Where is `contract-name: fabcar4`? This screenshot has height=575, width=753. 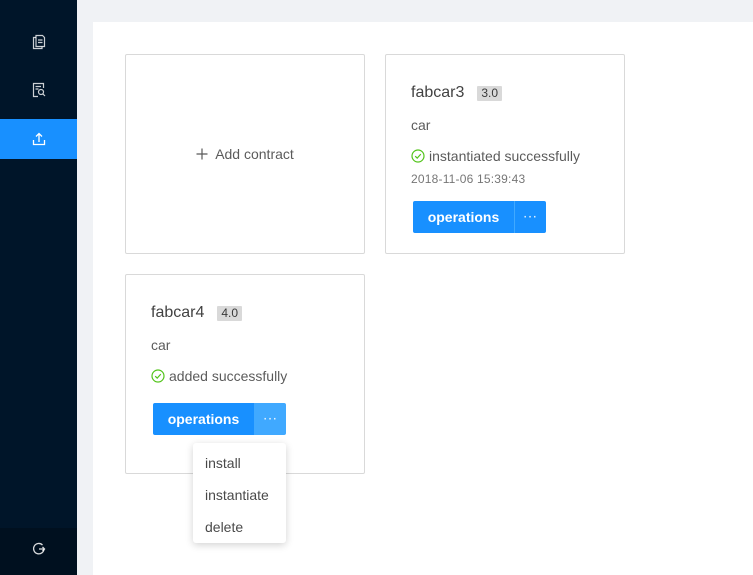
contract-name: fabcar4 is located at coordinates (178, 312).